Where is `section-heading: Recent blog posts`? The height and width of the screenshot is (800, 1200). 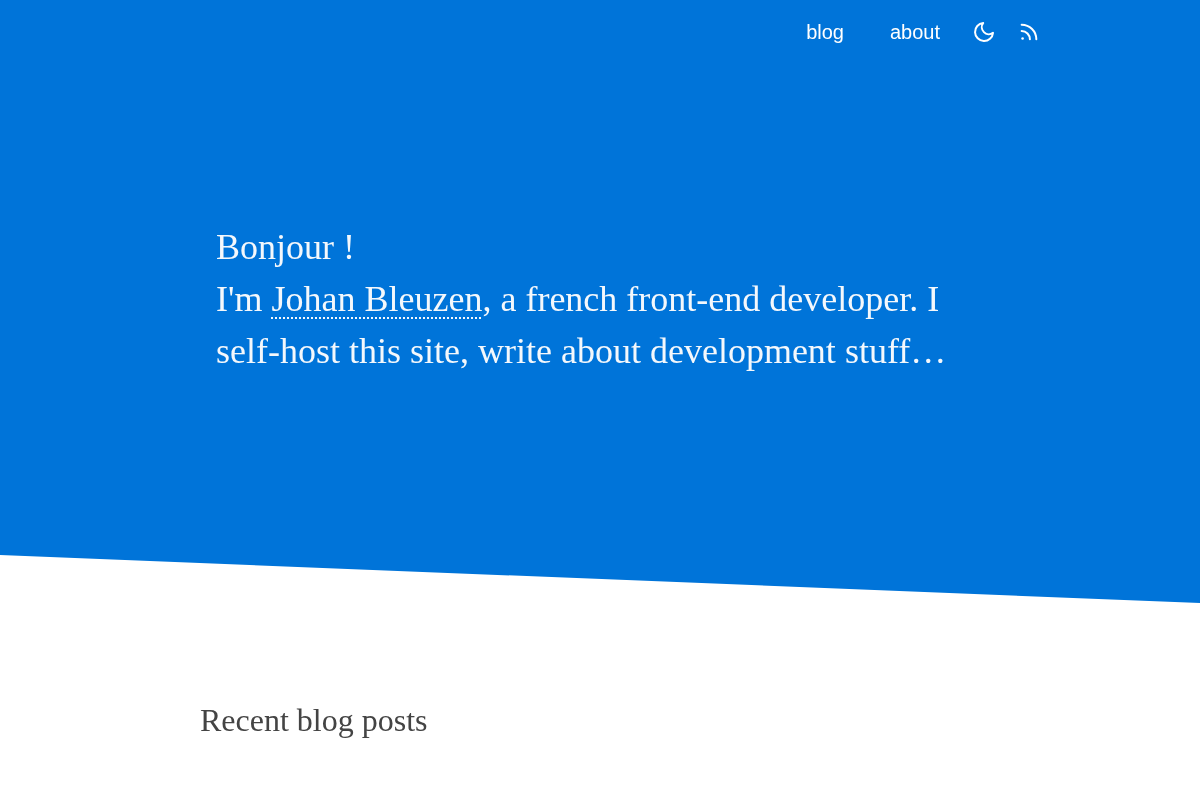
section-heading: Recent blog posts is located at coordinates (314, 720).